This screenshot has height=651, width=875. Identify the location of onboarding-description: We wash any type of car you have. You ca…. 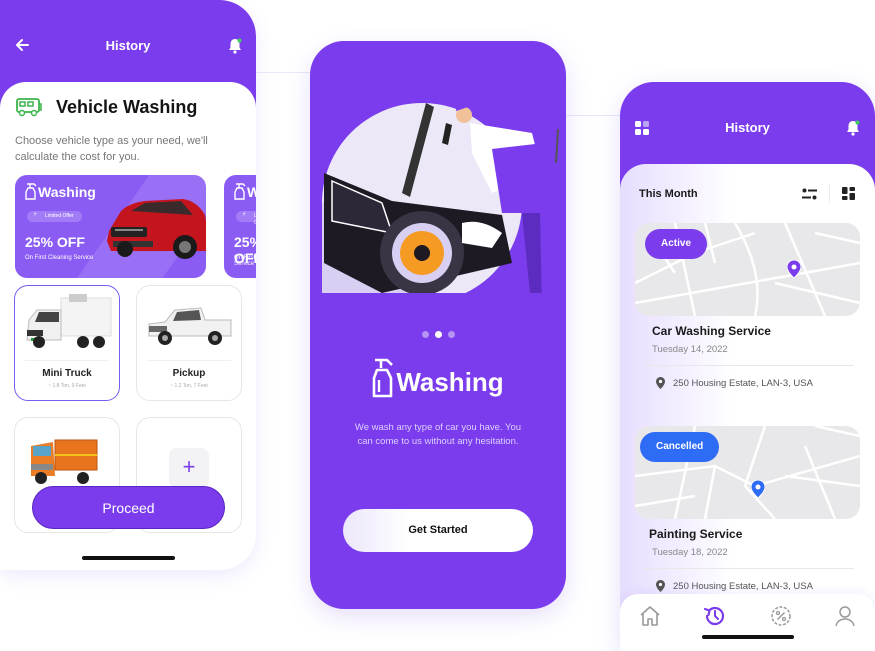
(438, 434).